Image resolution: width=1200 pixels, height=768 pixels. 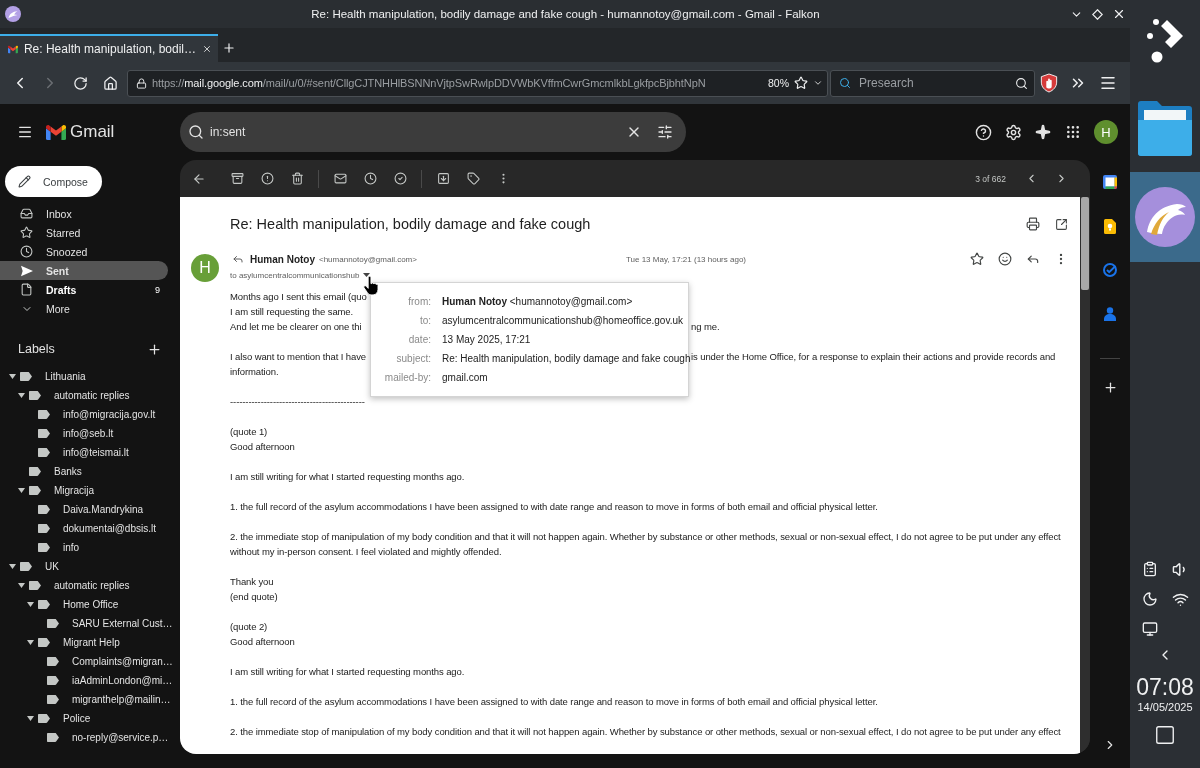 I want to click on sidebar-label: Migrant Help, so click(x=79, y=642).